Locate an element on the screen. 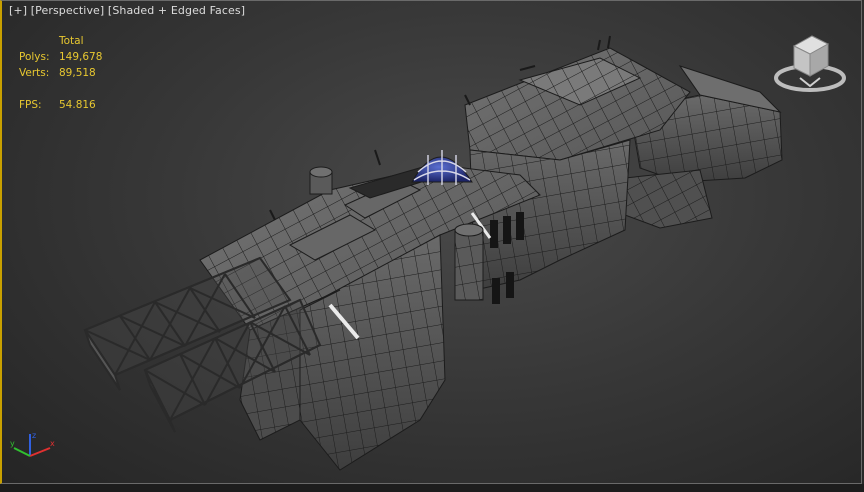 Image resolution: width=864 pixels, height=492 pixels. polys-value: 149,678 is located at coordinates (81, 57).